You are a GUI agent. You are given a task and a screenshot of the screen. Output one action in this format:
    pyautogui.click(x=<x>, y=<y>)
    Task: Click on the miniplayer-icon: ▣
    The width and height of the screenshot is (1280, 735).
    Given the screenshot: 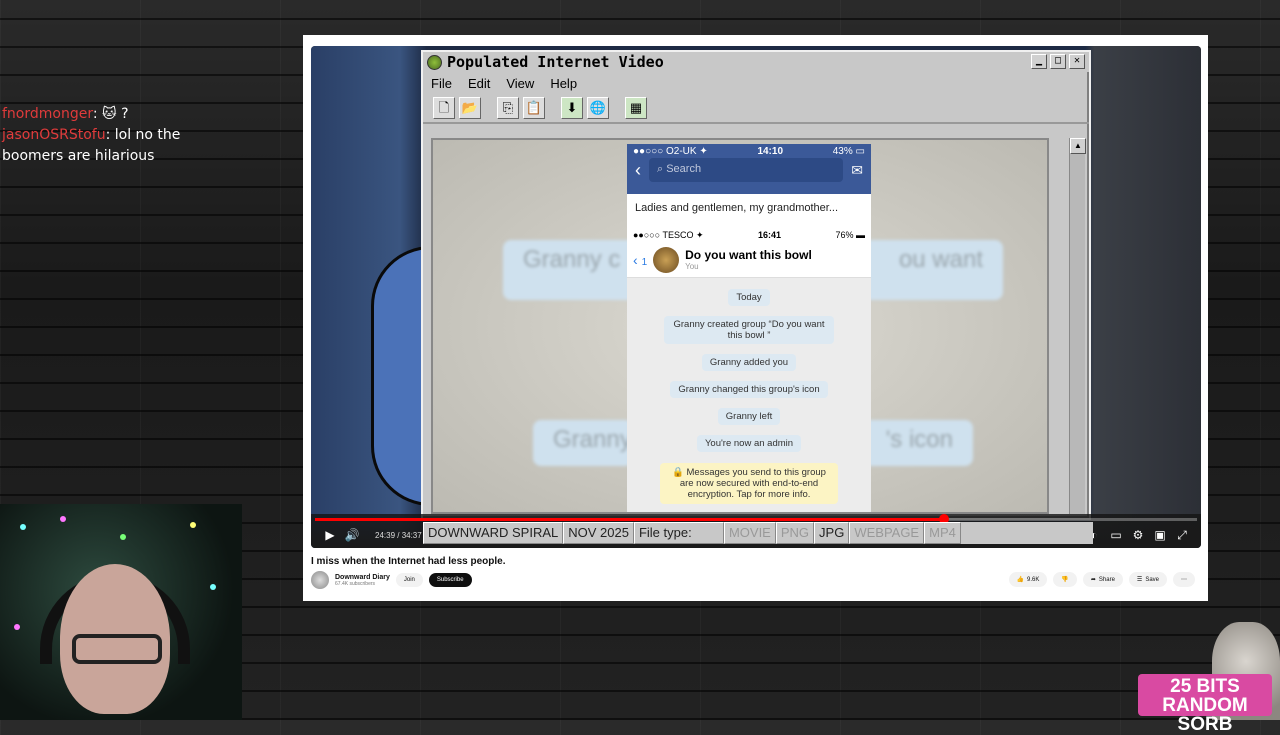 What is the action you would take?
    pyautogui.click(x=1160, y=535)
    